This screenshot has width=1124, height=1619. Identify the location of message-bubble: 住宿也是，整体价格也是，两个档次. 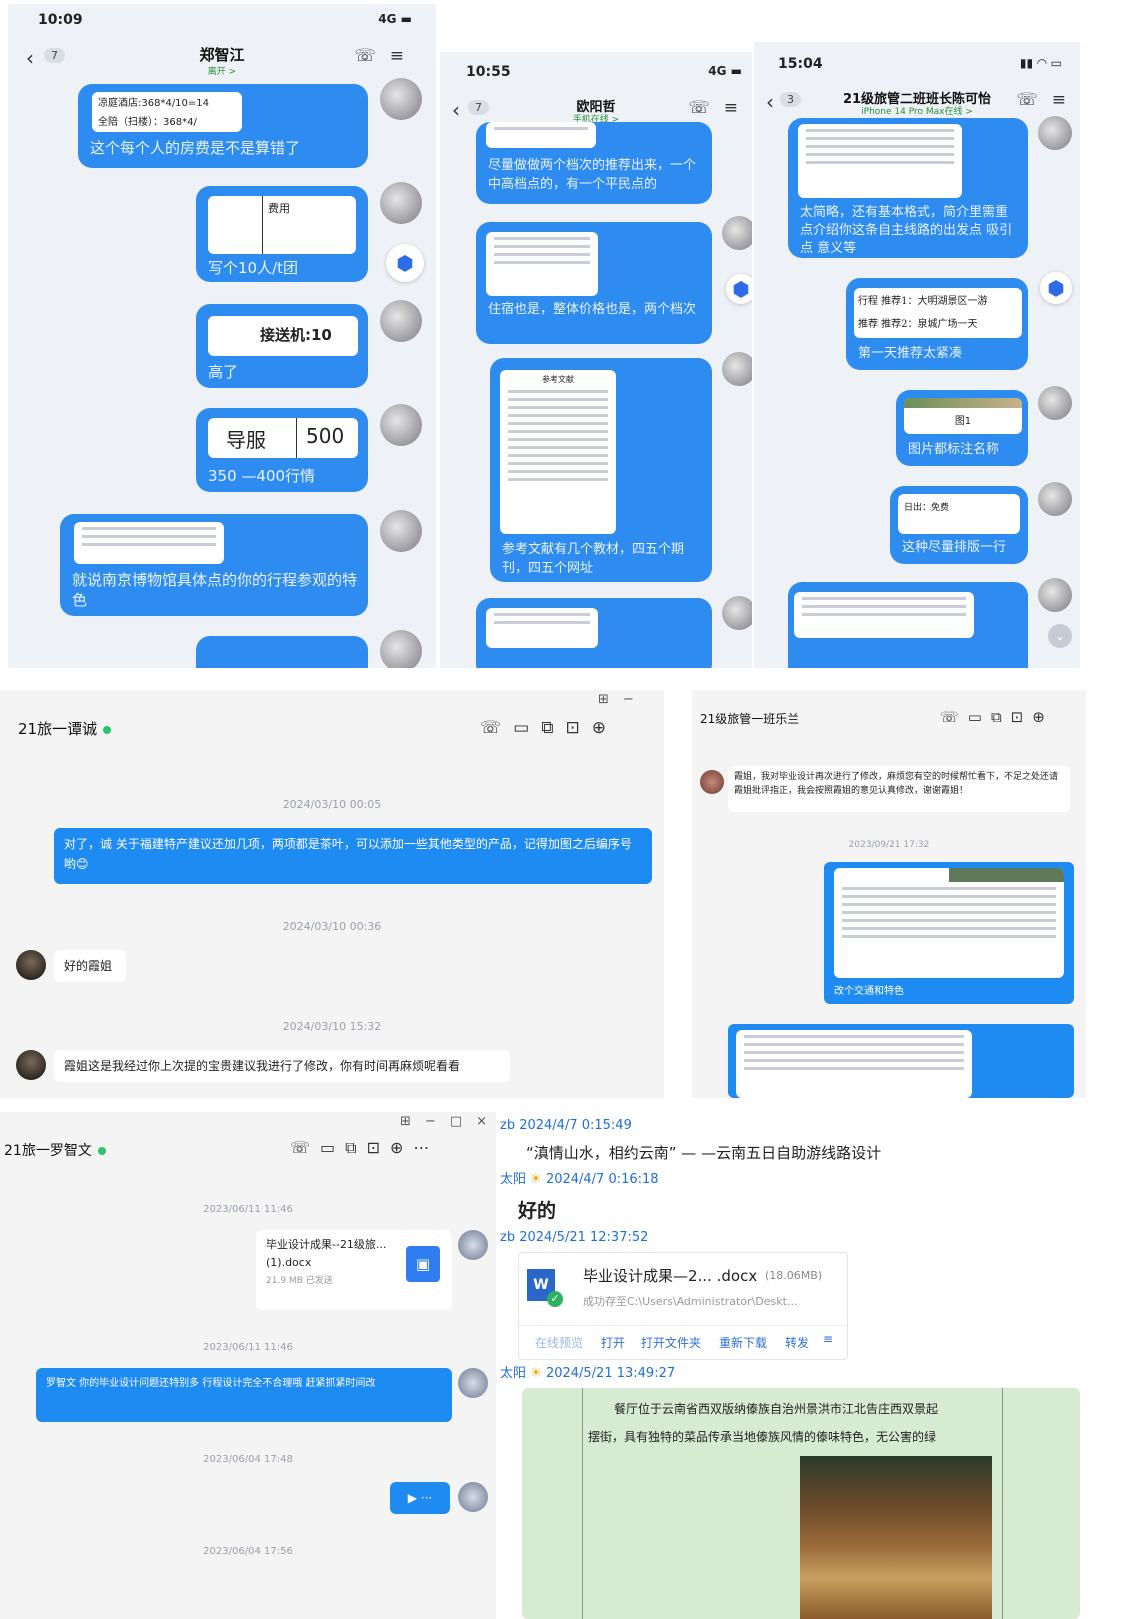
(594, 283).